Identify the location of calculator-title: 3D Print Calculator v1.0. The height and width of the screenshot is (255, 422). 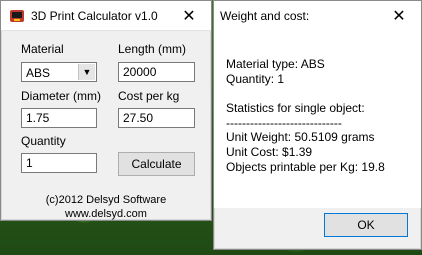
(94, 16).